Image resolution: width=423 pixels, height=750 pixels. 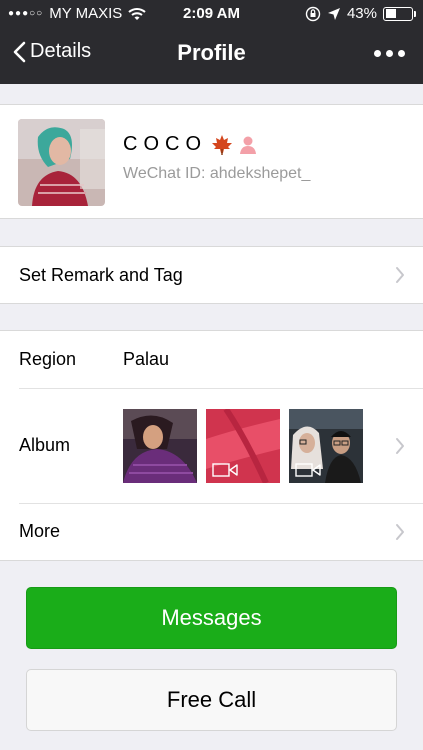 I want to click on female-person-icon, so click(x=248, y=145).